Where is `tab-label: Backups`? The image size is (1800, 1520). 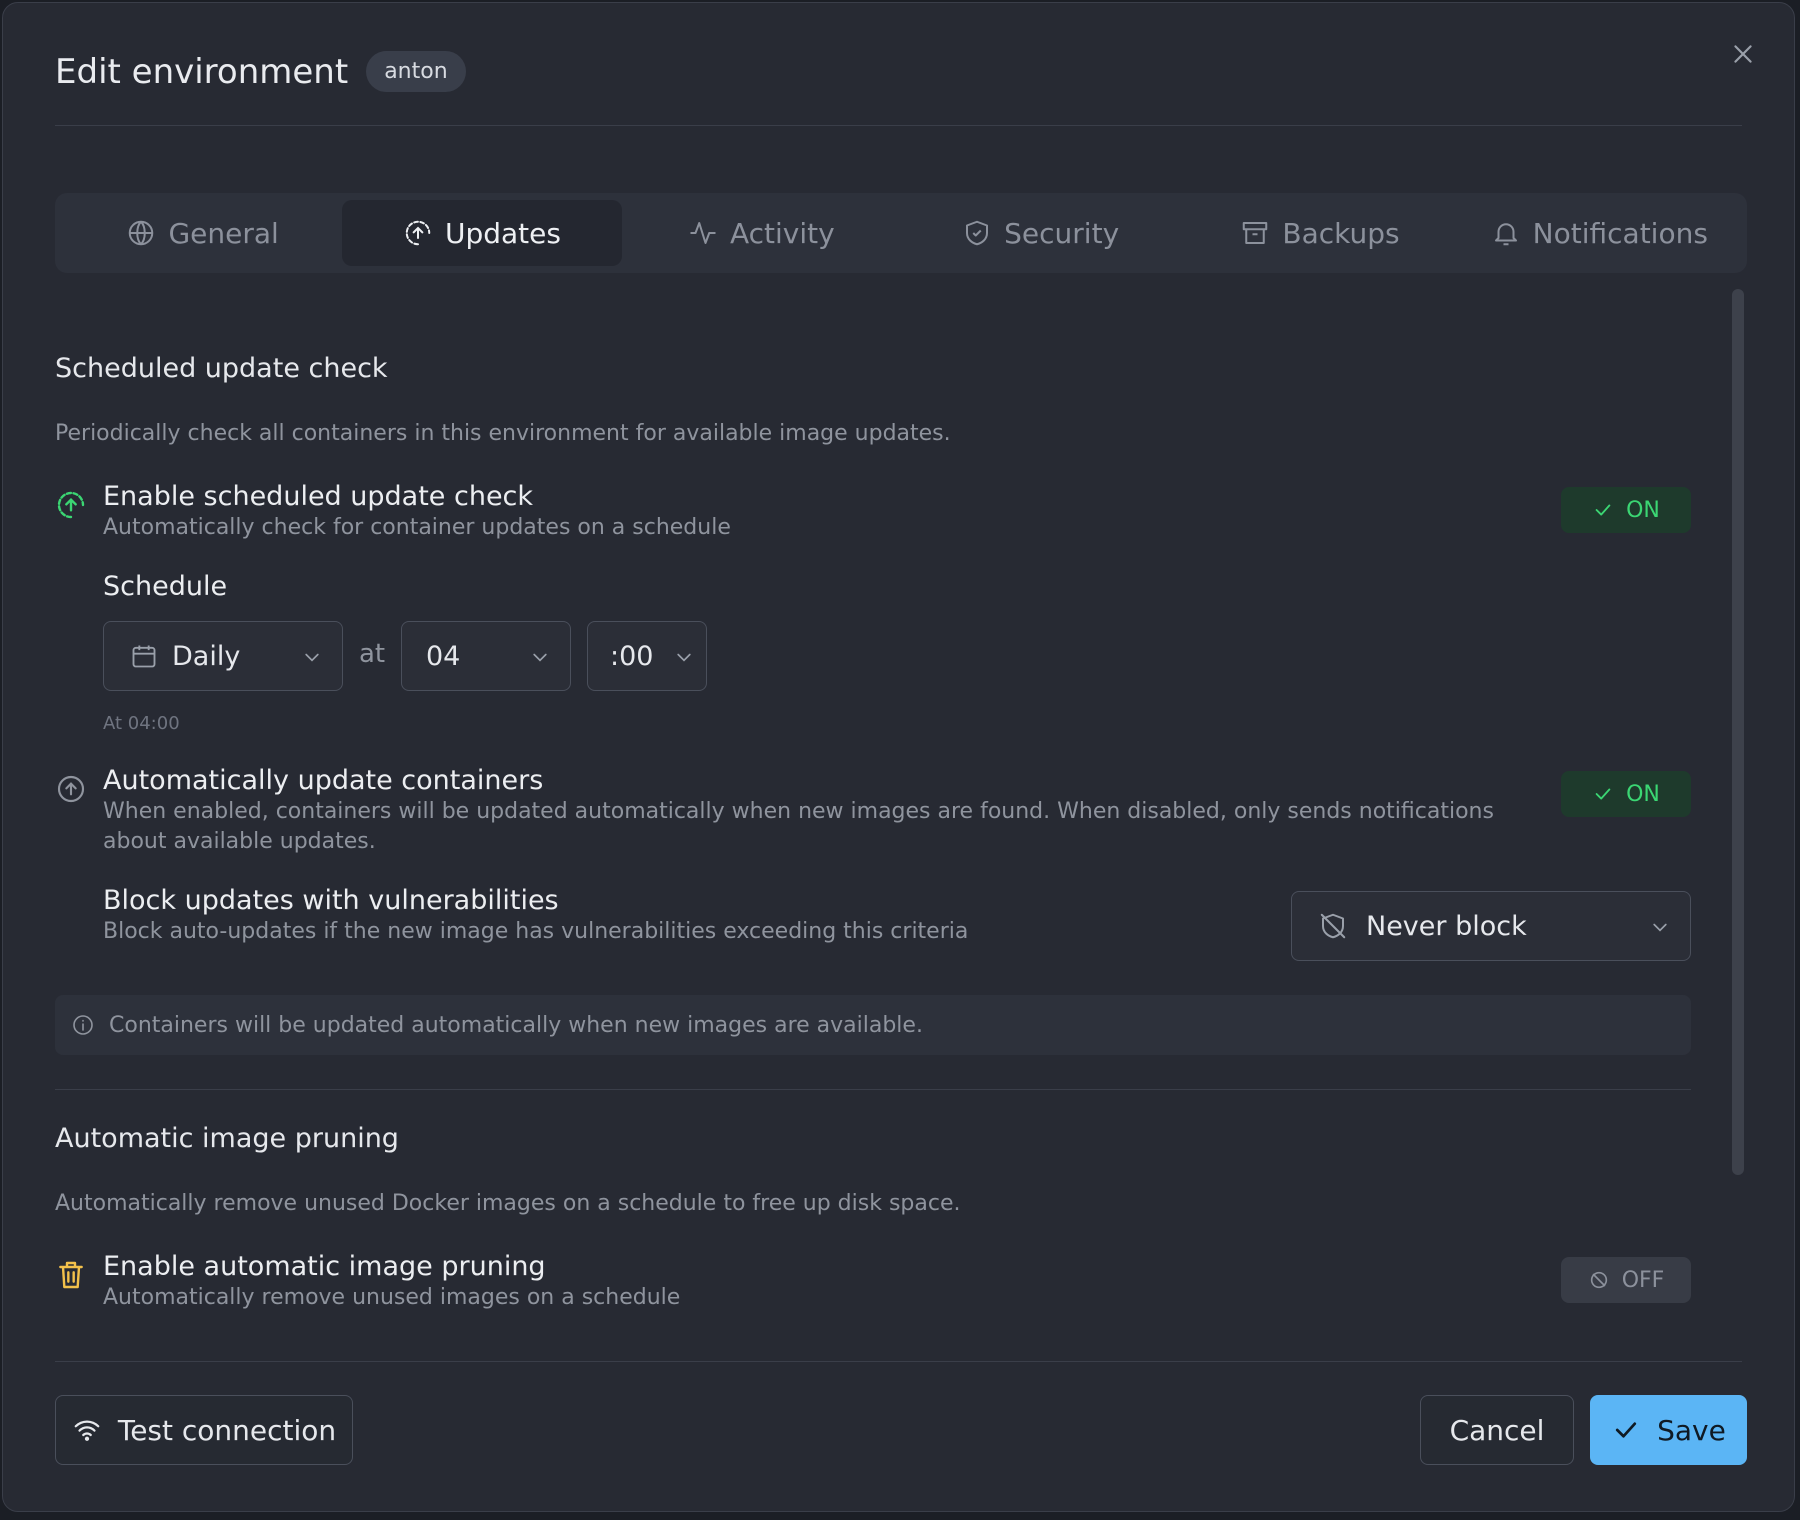
tab-label: Backups is located at coordinates (1341, 233).